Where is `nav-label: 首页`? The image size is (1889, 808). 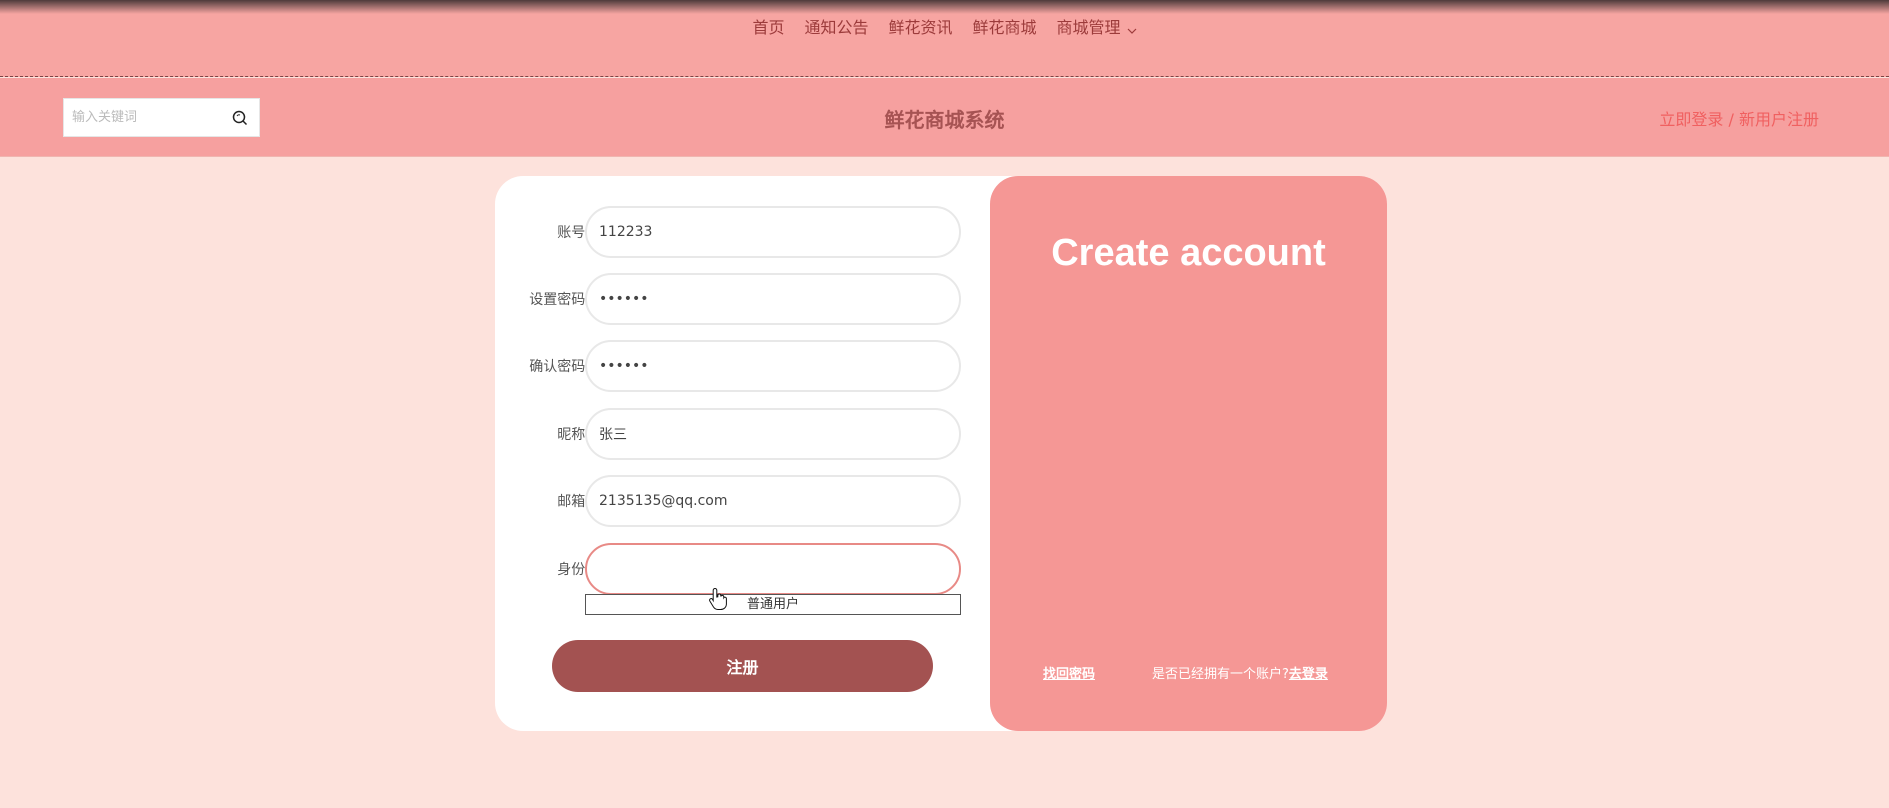
nav-label: 首页 is located at coordinates (768, 27).